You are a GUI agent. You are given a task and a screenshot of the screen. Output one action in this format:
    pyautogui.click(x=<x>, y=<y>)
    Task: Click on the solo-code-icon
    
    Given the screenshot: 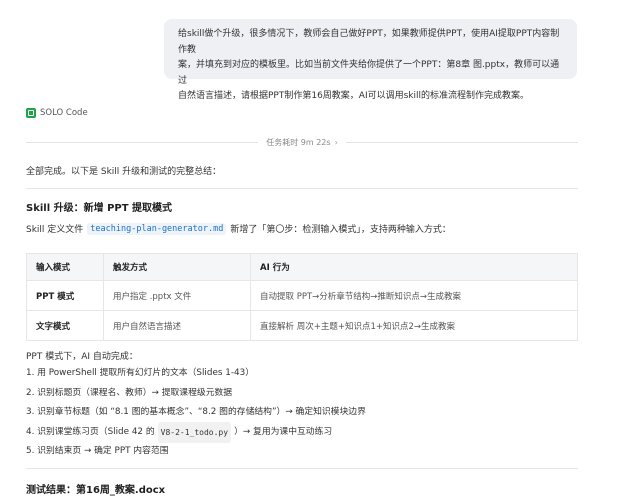 What is the action you would take?
    pyautogui.click(x=31, y=113)
    